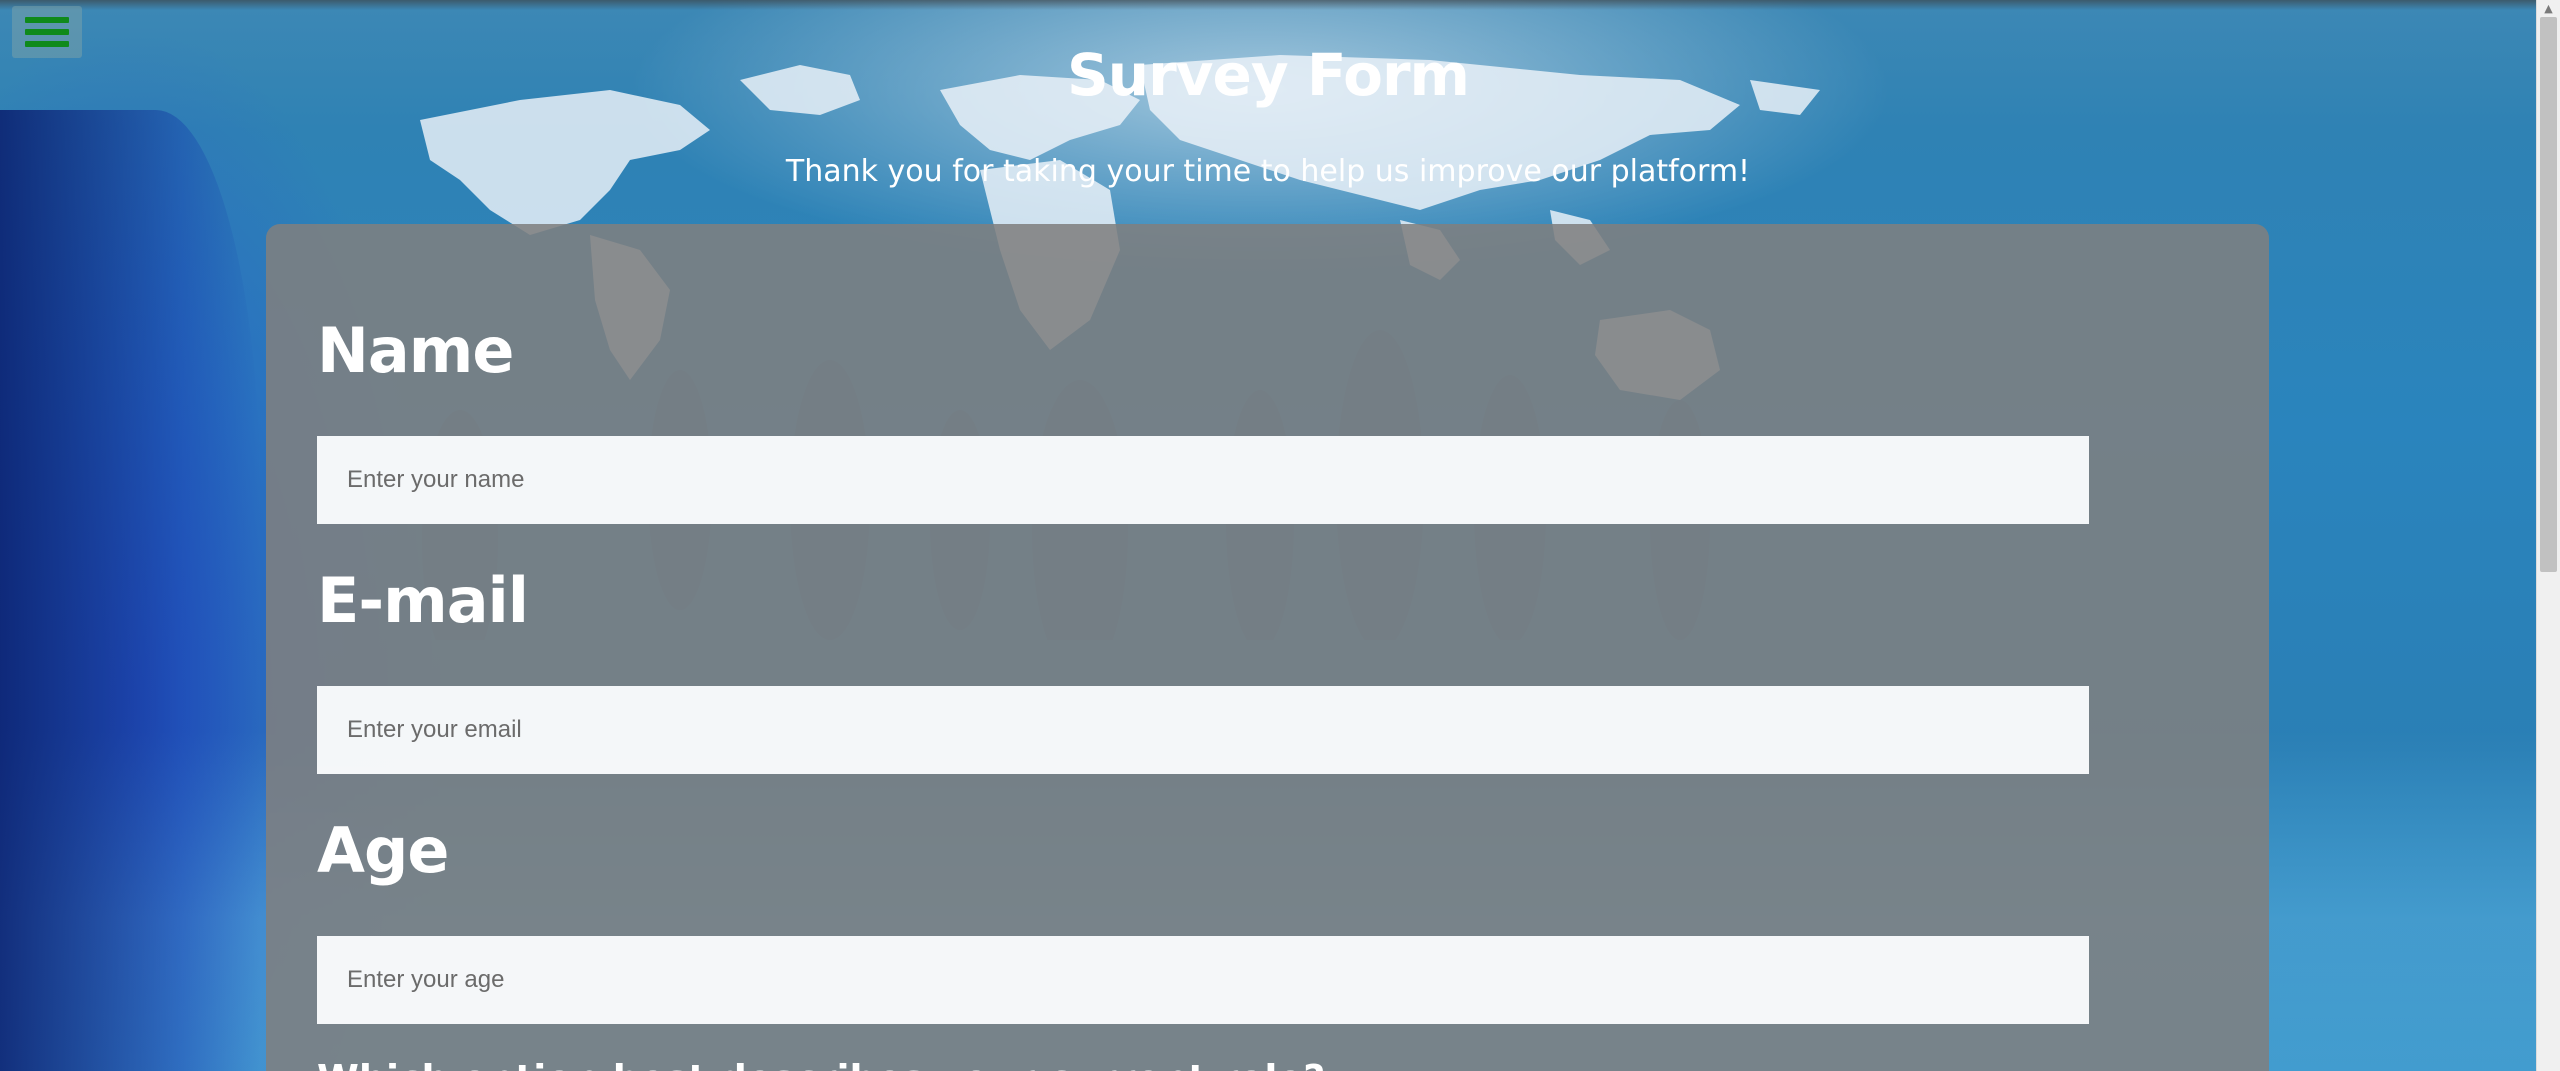 Image resolution: width=2560 pixels, height=1071 pixels. I want to click on hamburger-menu-button, so click(47, 32).